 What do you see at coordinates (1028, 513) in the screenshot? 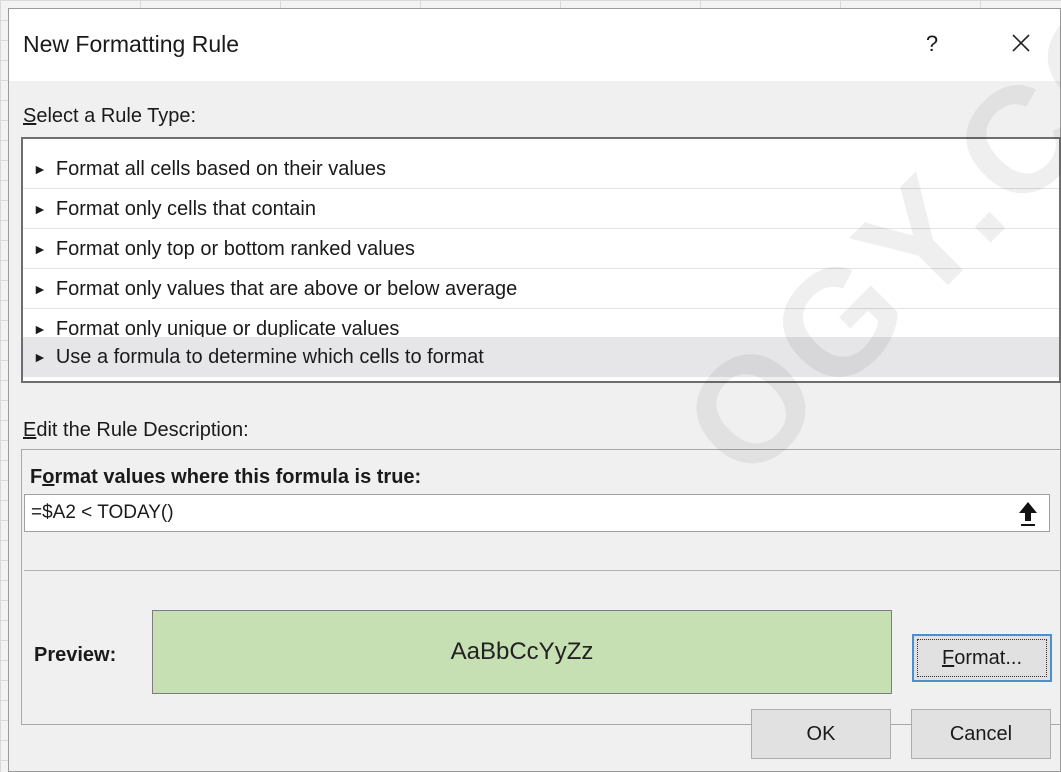
I see `collapse-dialog-icon` at bounding box center [1028, 513].